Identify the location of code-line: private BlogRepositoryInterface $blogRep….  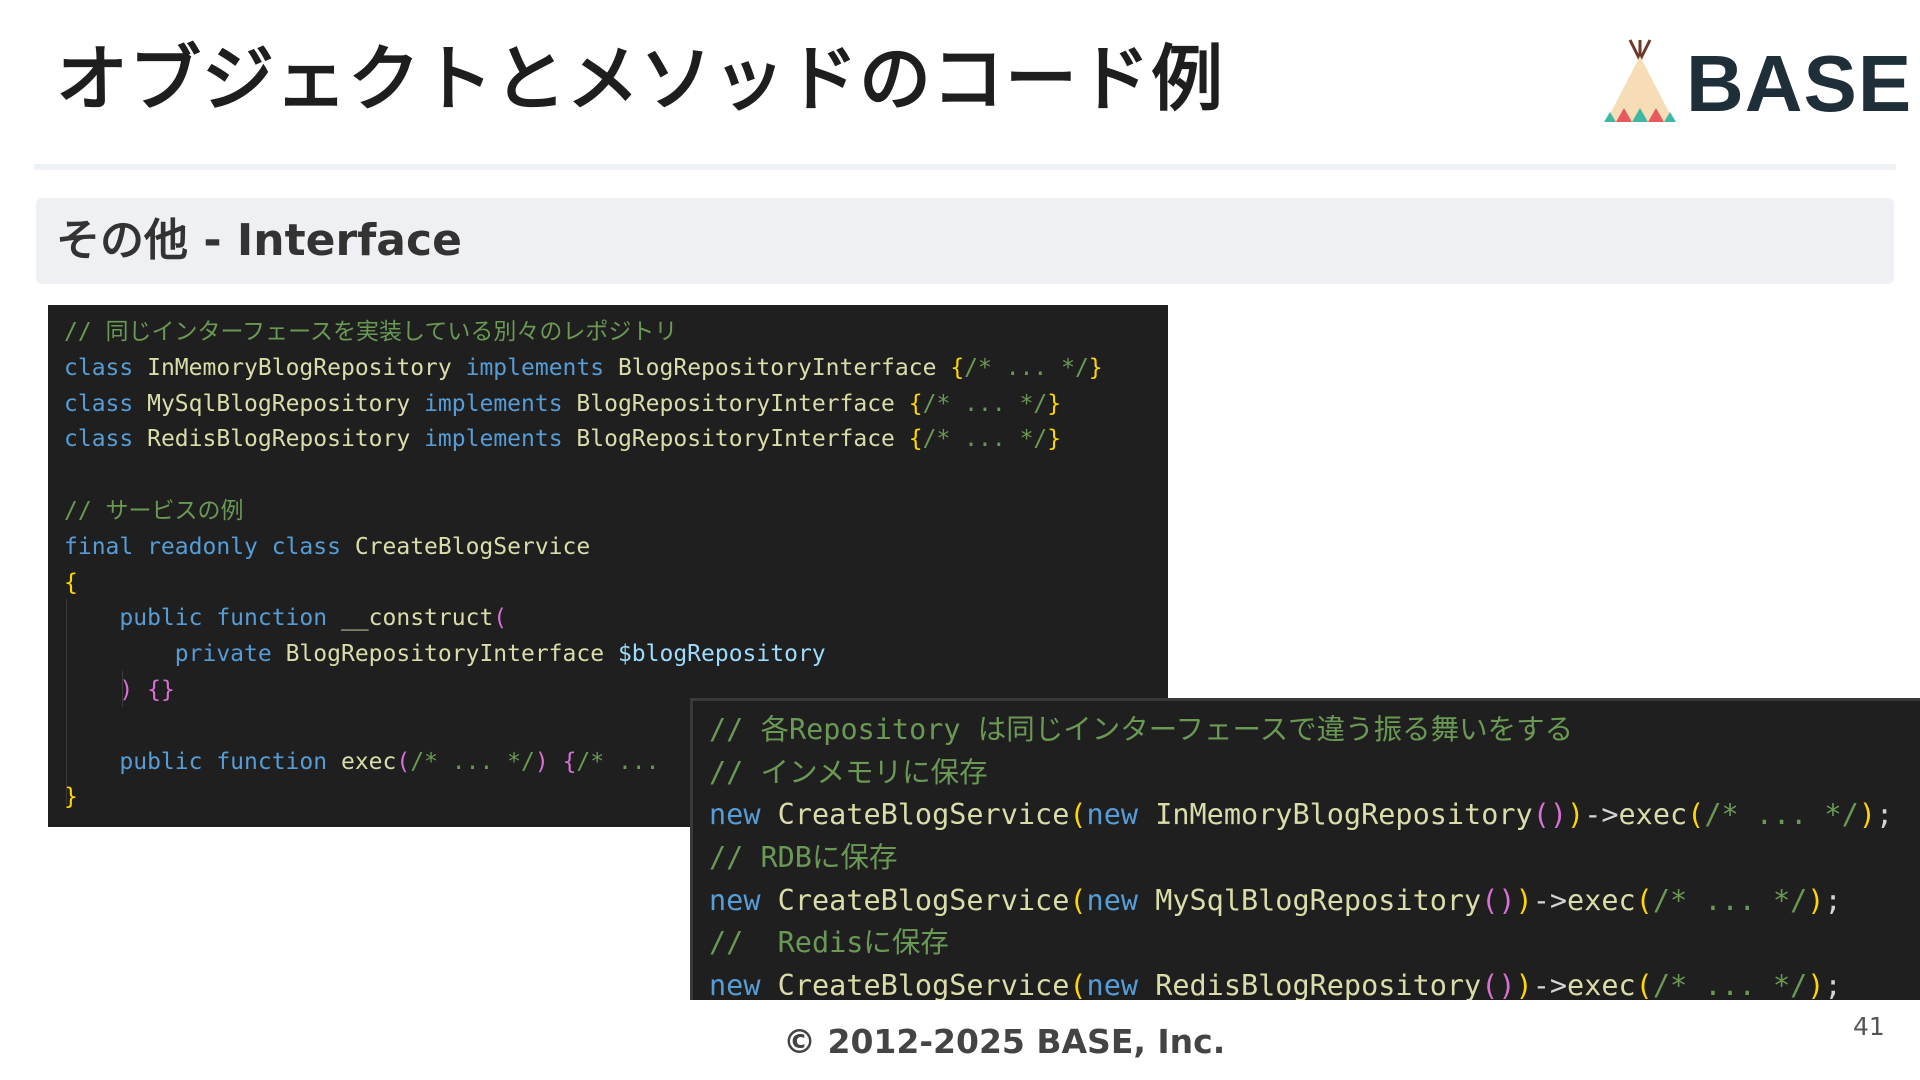
(616, 655).